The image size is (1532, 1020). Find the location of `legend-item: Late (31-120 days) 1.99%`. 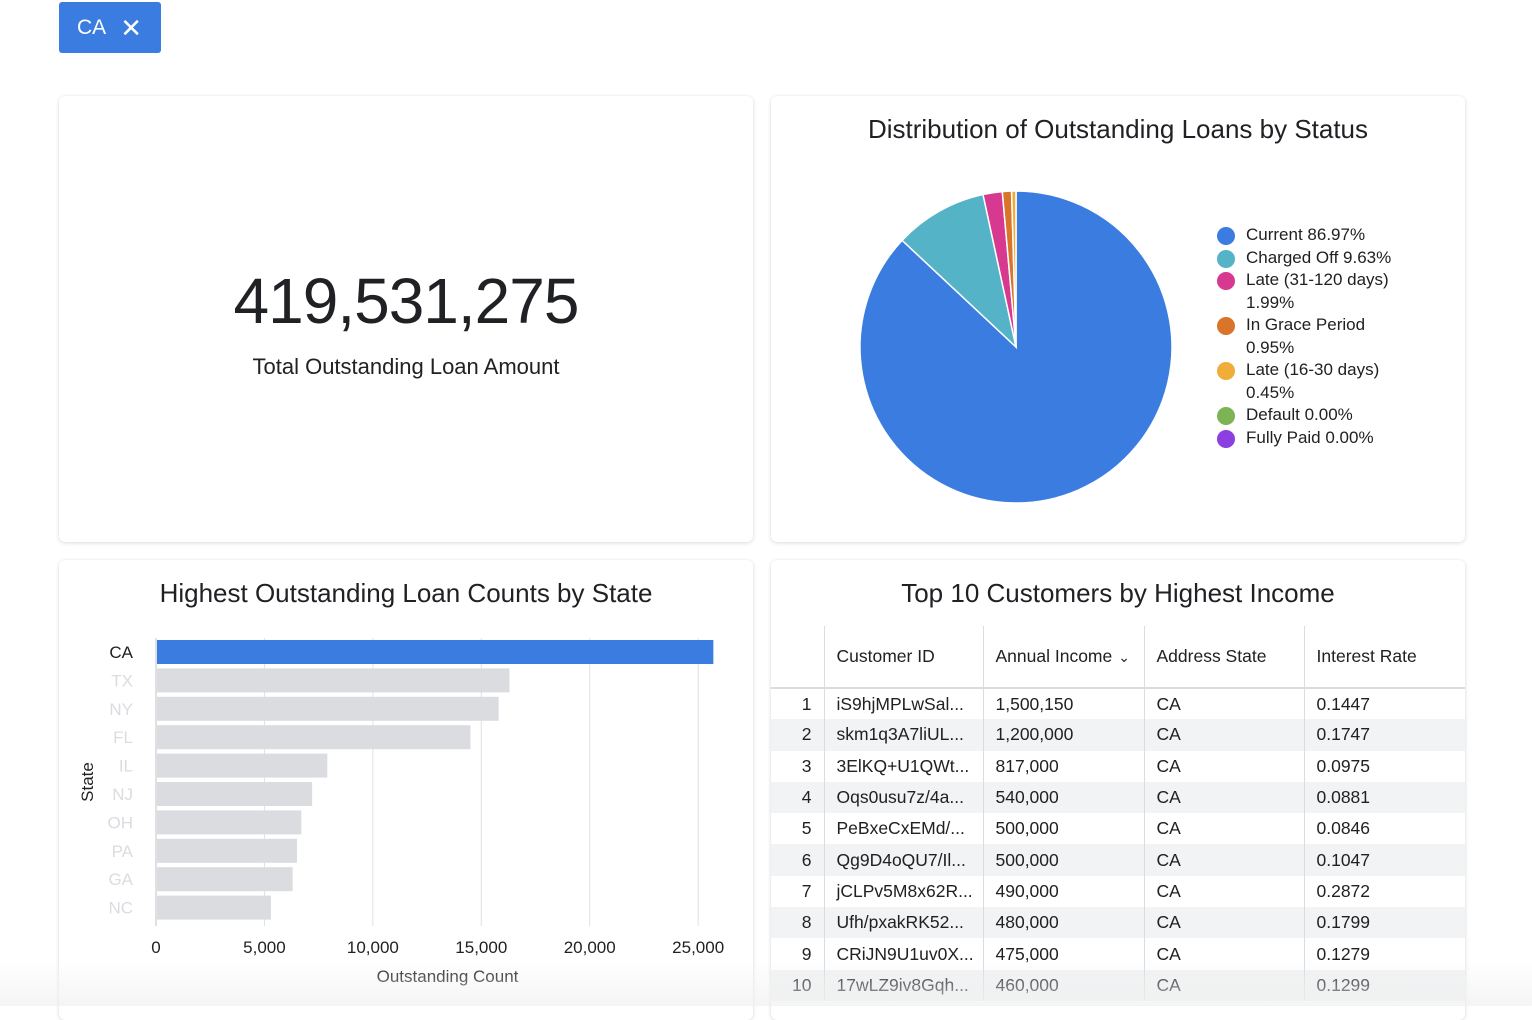

legend-item: Late (31-120 days) 1.99% is located at coordinates (1337, 291).